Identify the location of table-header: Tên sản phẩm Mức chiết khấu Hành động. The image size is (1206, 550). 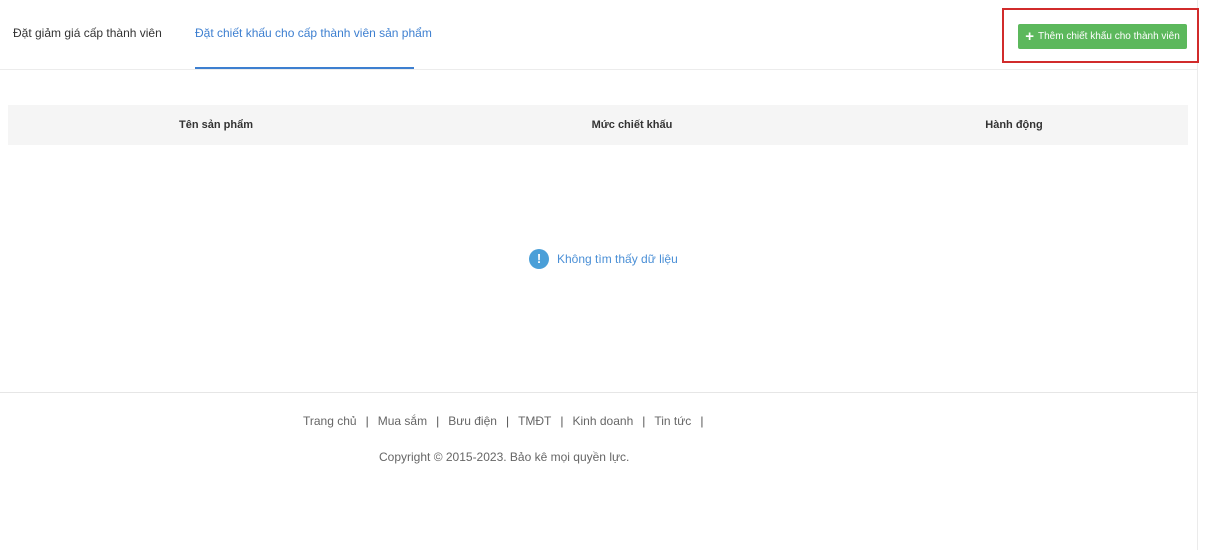
(598, 125).